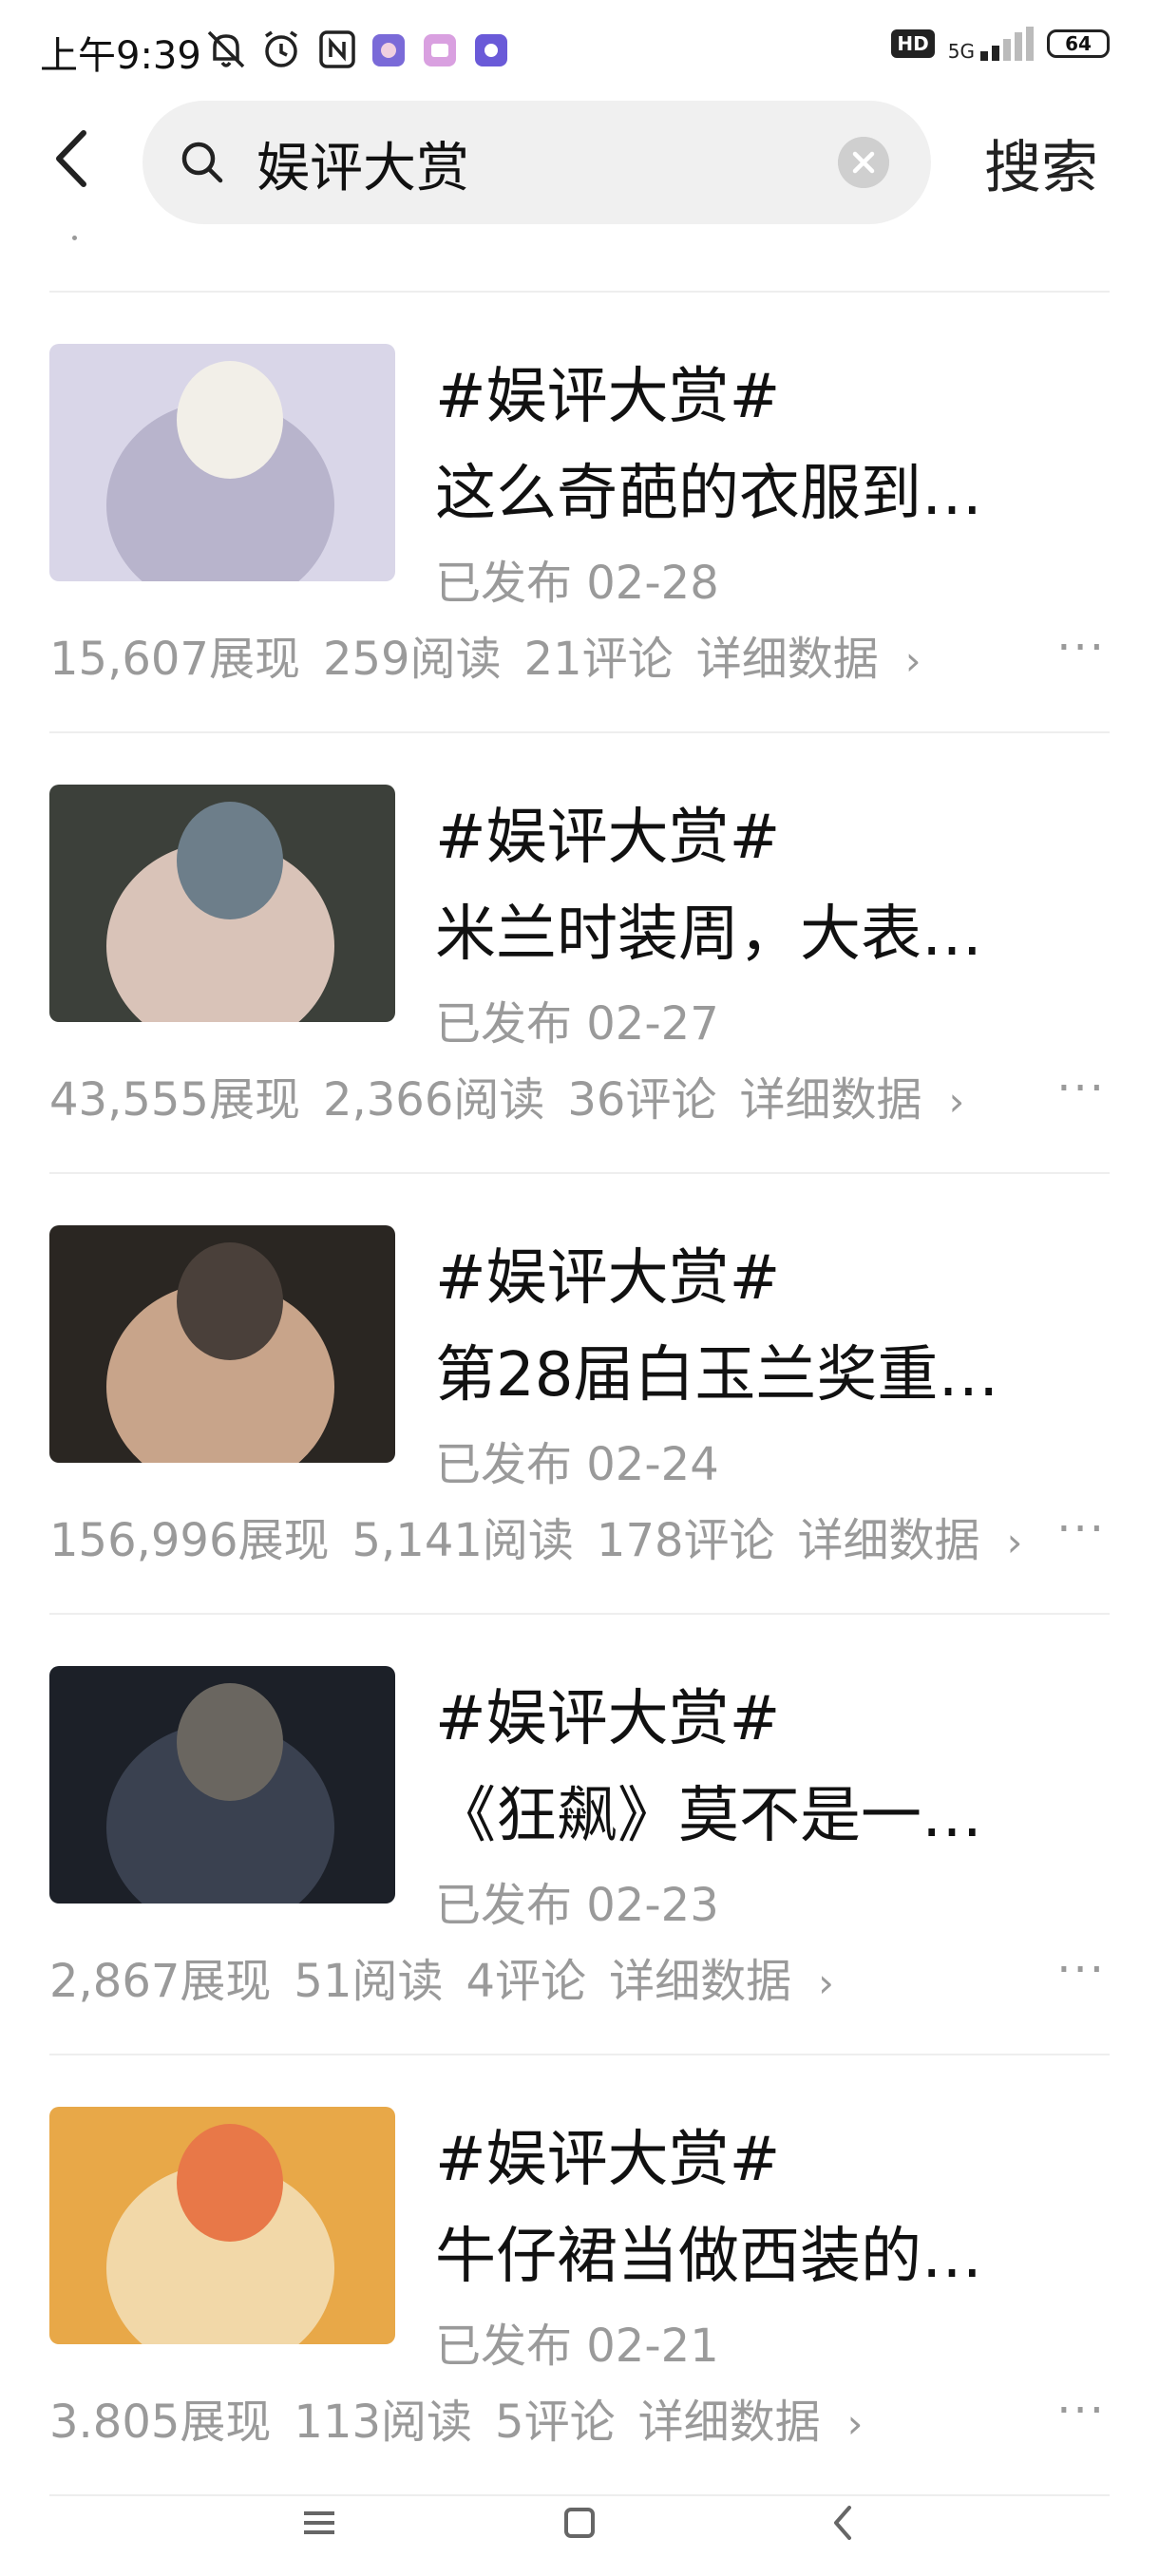  I want to click on publish-date: 已发布 02-21, so click(577, 2346).